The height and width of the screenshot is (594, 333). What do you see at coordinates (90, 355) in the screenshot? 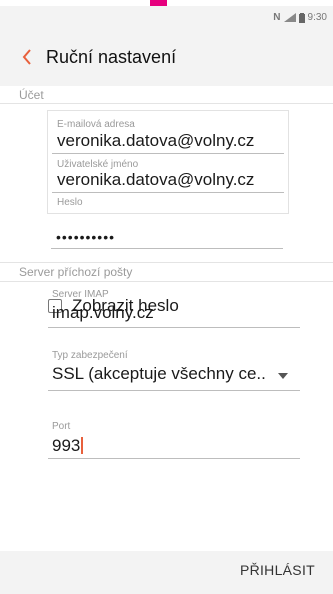
I see `security-label: Typ zabezpečení` at bounding box center [90, 355].